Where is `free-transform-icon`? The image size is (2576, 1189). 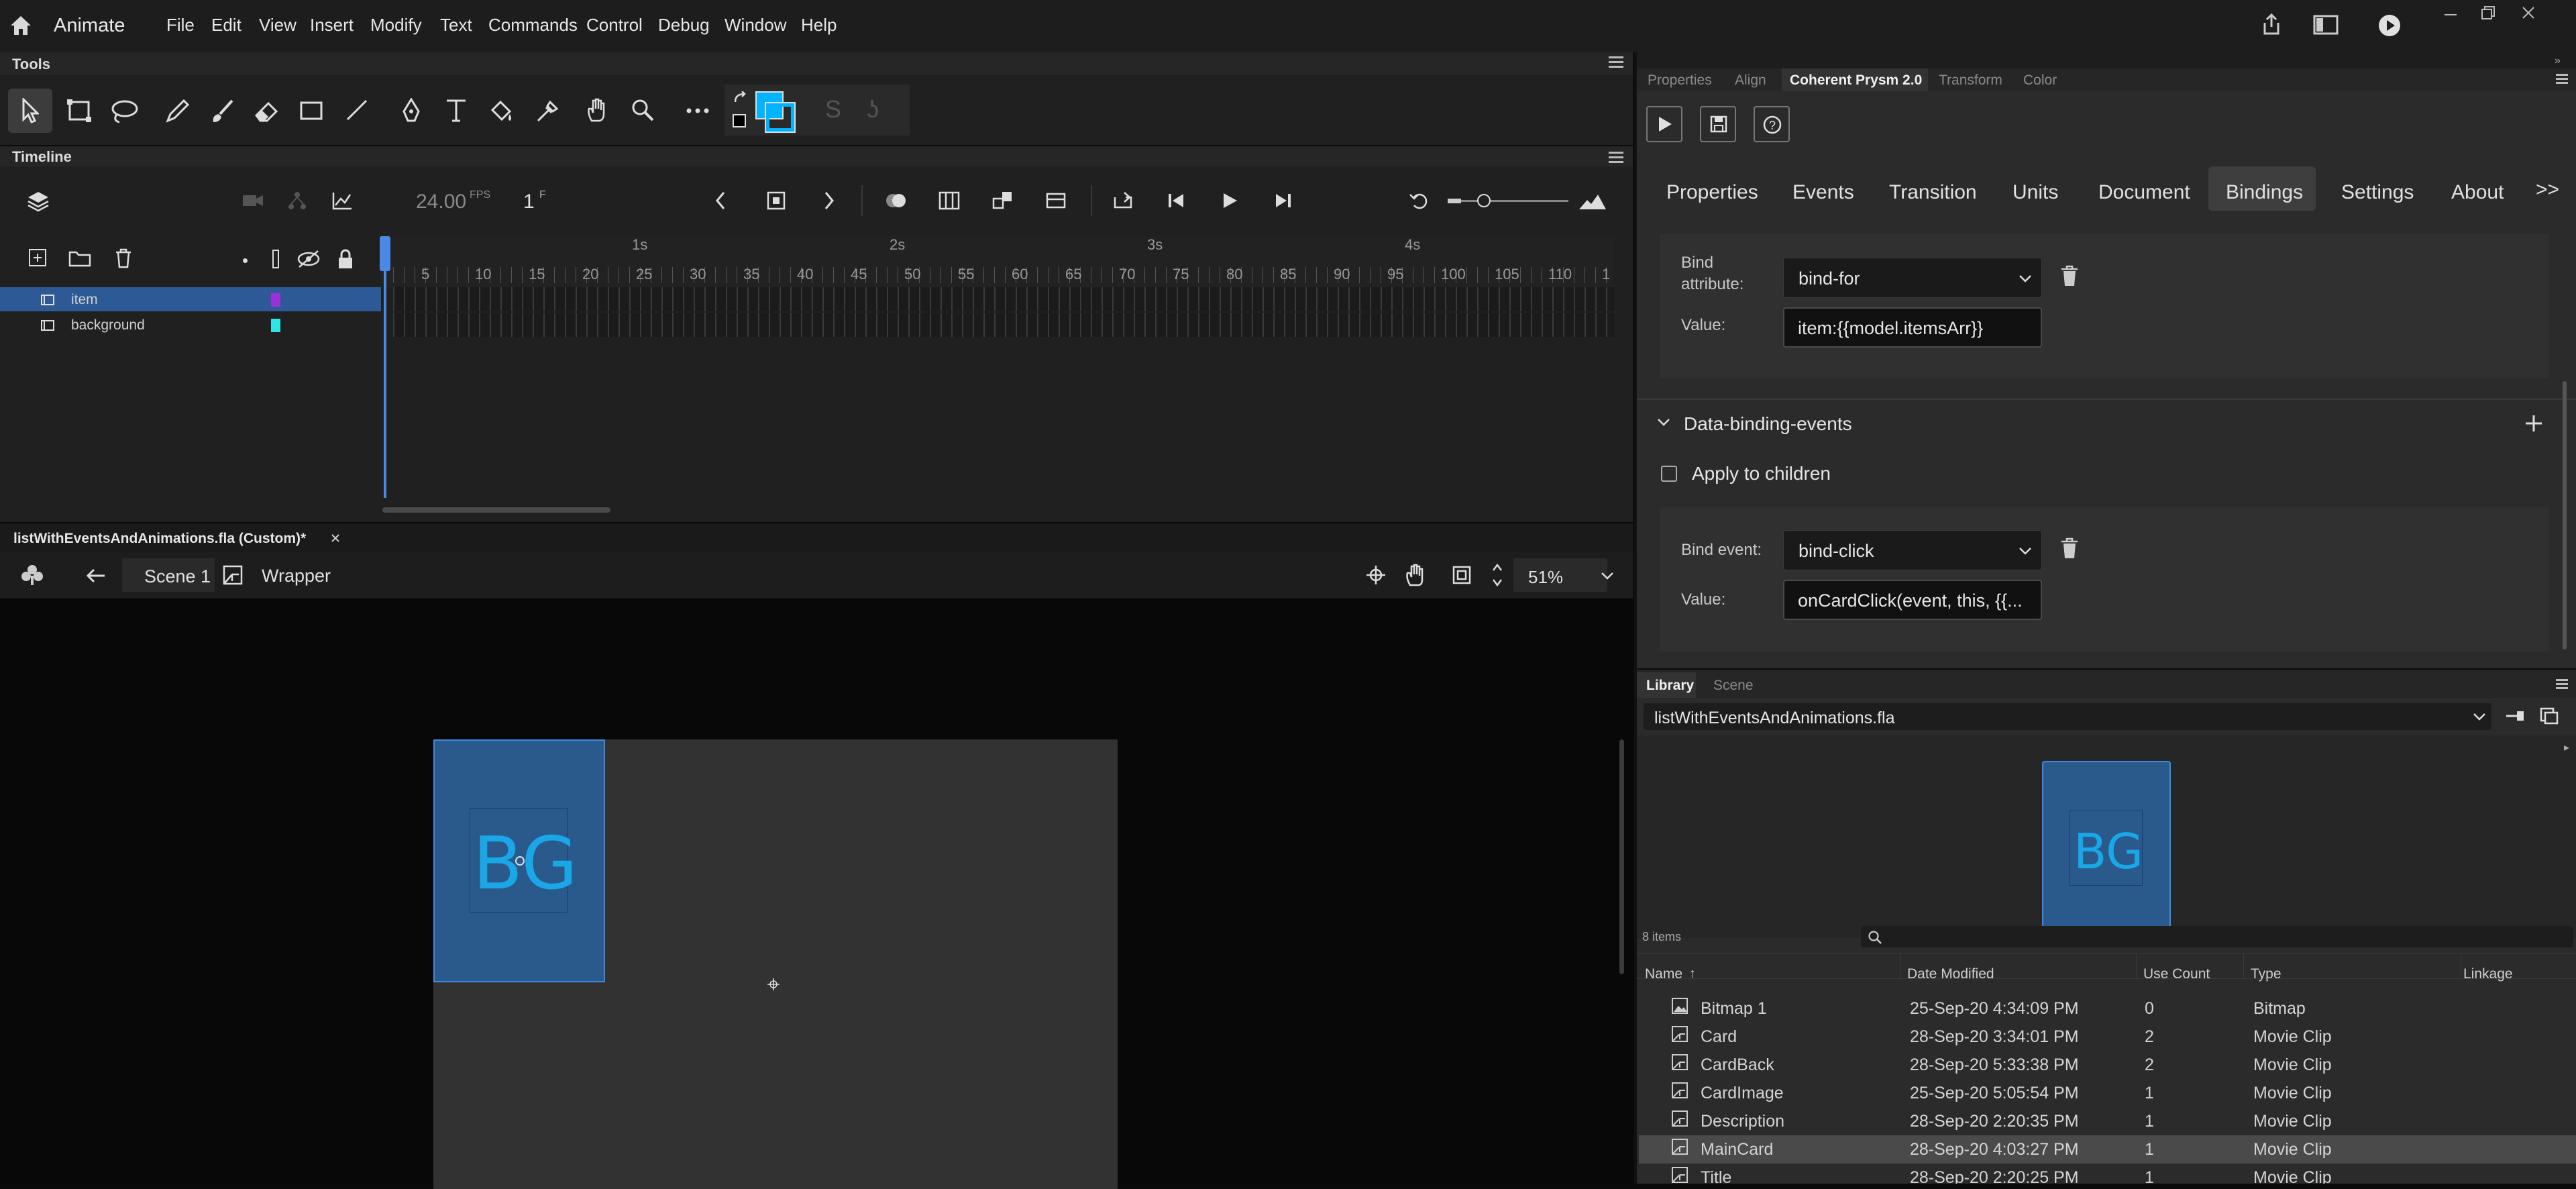
free-transform-icon is located at coordinates (80, 111).